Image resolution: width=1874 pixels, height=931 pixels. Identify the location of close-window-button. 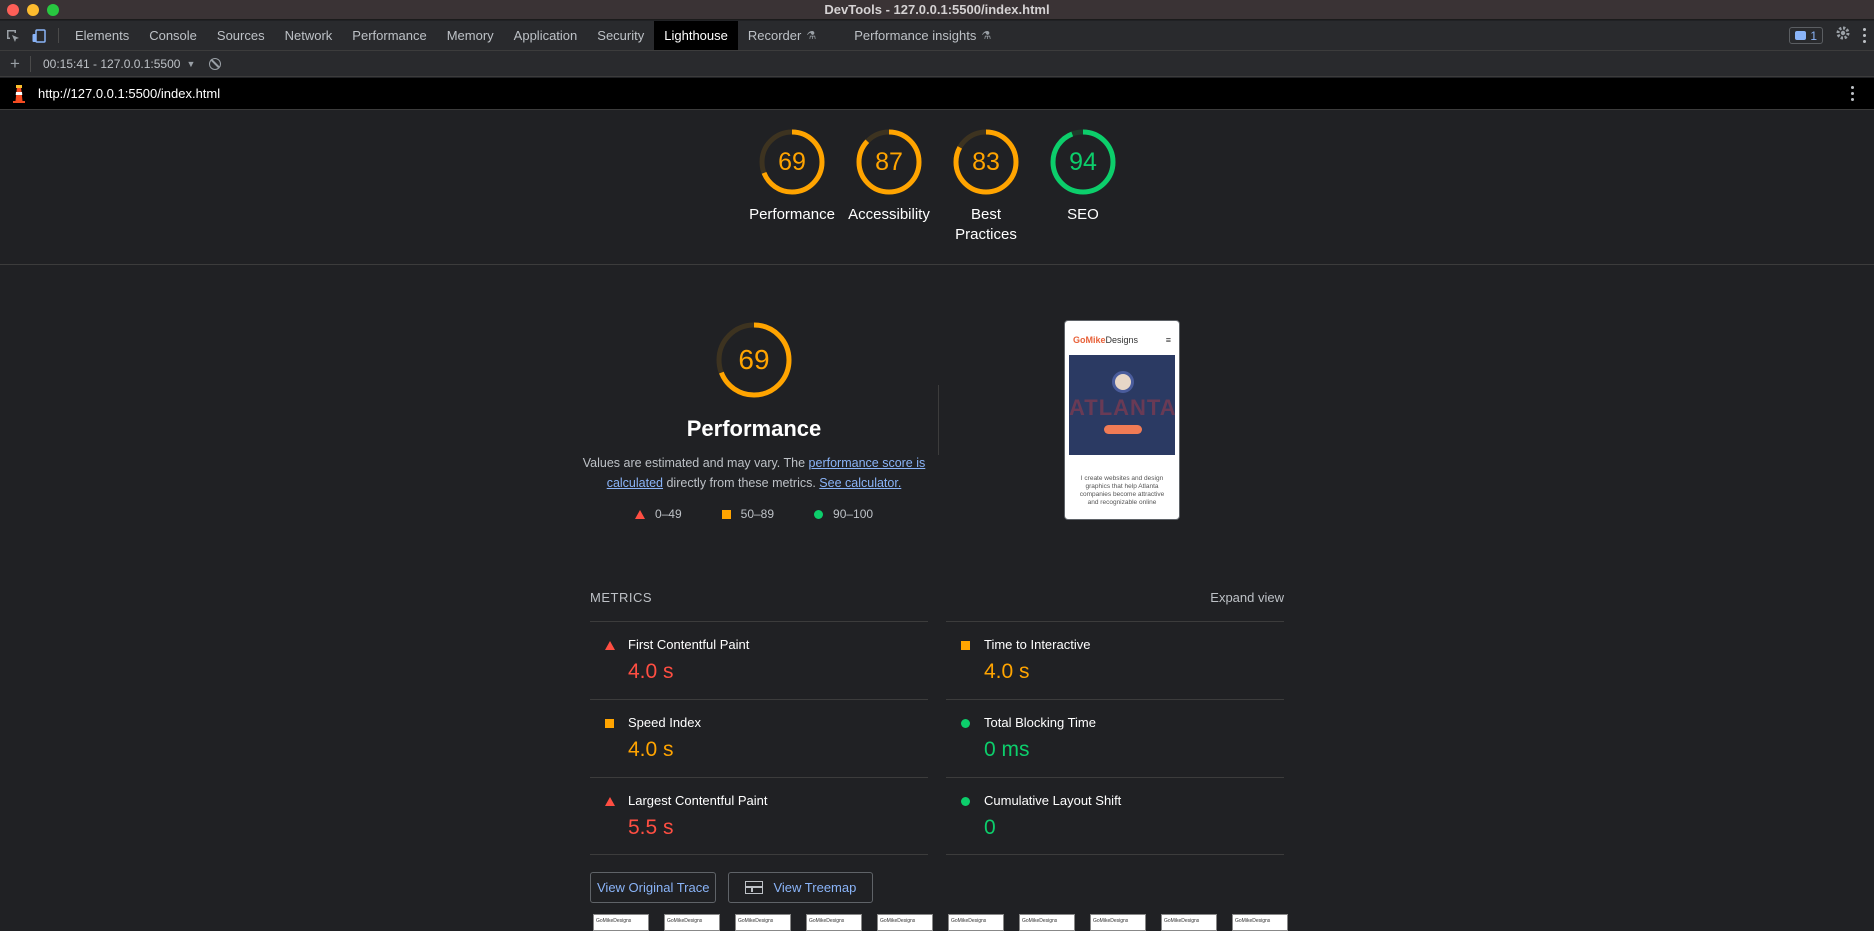
(13, 10).